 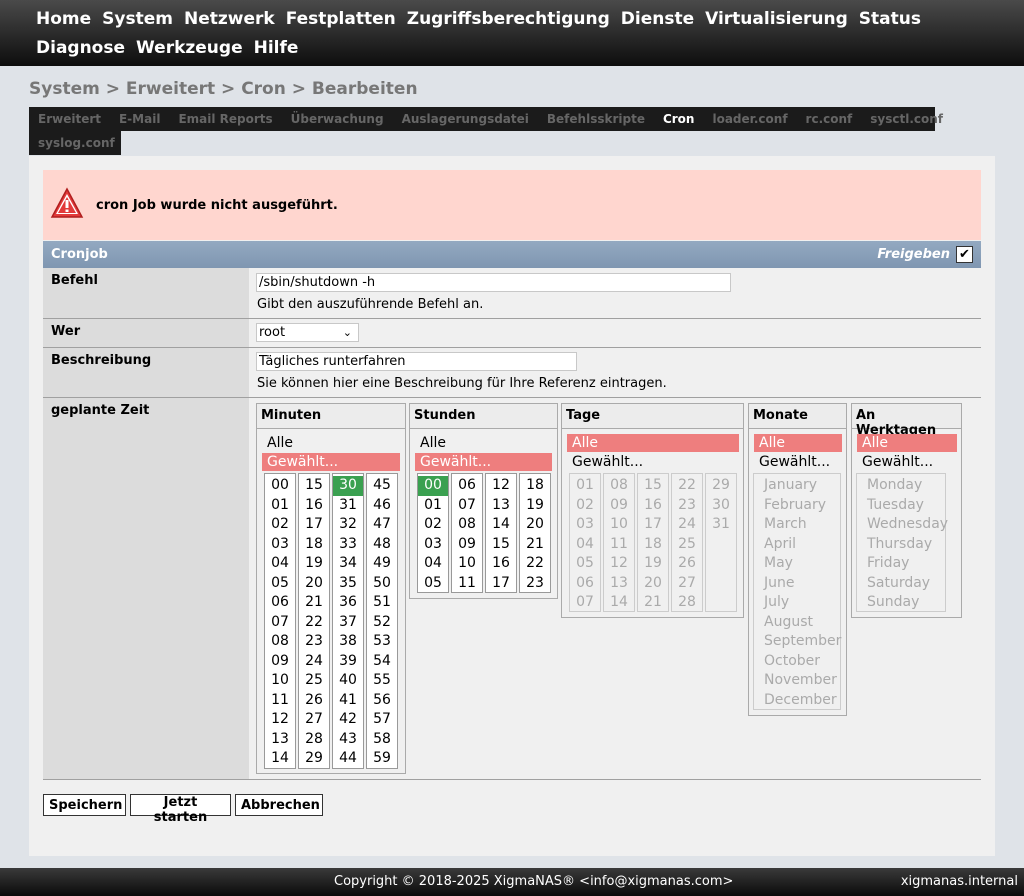 I want to click on tab-erweitert: Erweitert, so click(x=69, y=119).